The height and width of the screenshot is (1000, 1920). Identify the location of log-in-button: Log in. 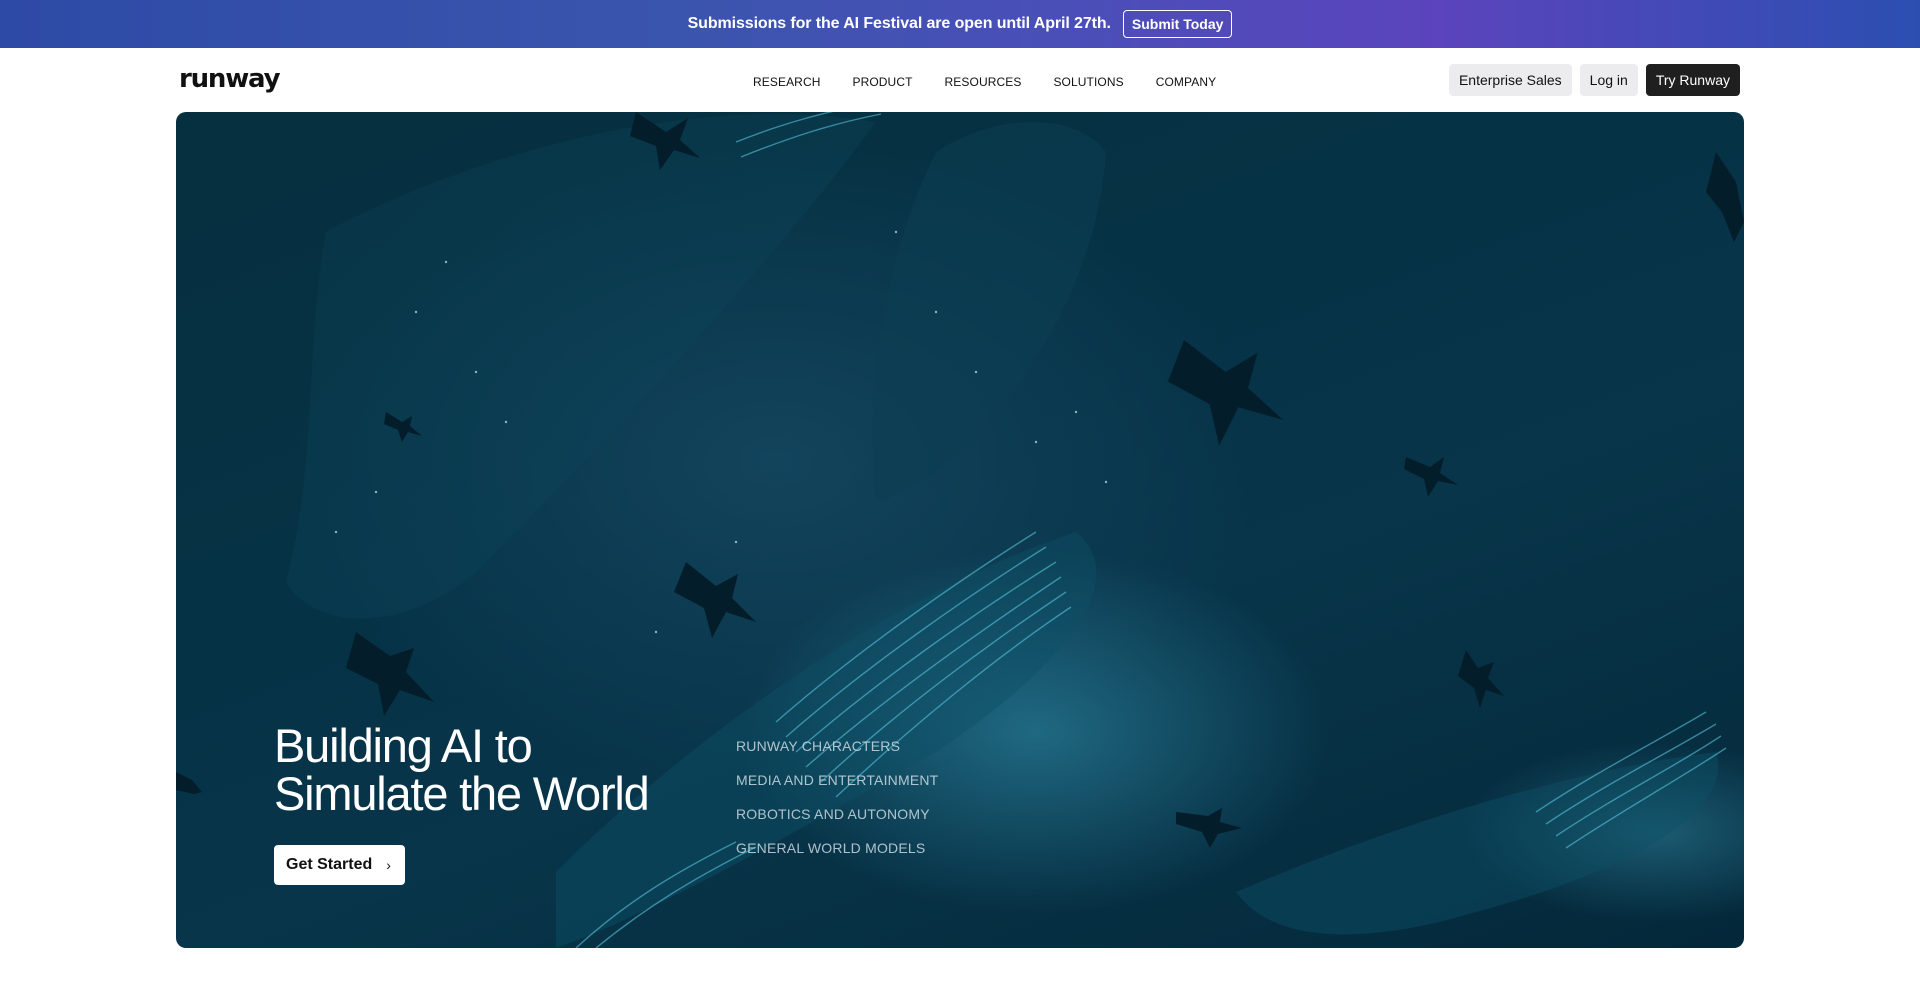
(1608, 80).